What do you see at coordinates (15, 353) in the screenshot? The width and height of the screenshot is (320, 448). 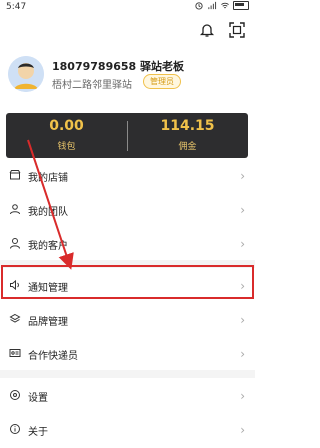 I see `id-card-icon` at bounding box center [15, 353].